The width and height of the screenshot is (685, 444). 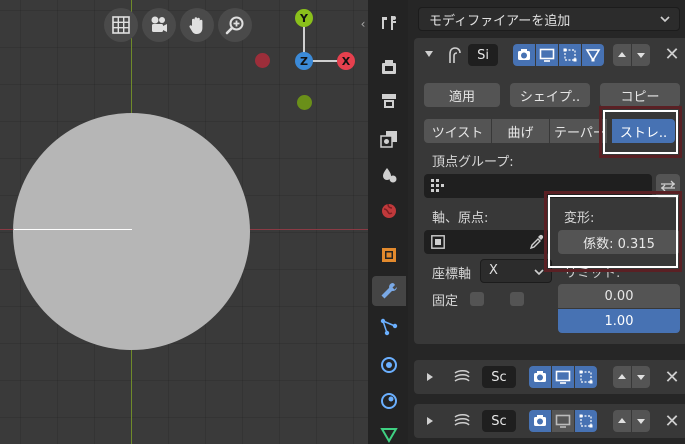 What do you see at coordinates (550, 95) in the screenshot?
I see `apply-as-shape-button: シェイプ..` at bounding box center [550, 95].